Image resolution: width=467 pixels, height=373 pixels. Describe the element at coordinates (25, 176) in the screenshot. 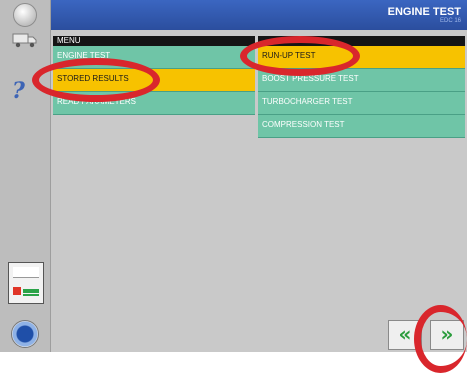

I see `left-sidebar: ?` at that location.